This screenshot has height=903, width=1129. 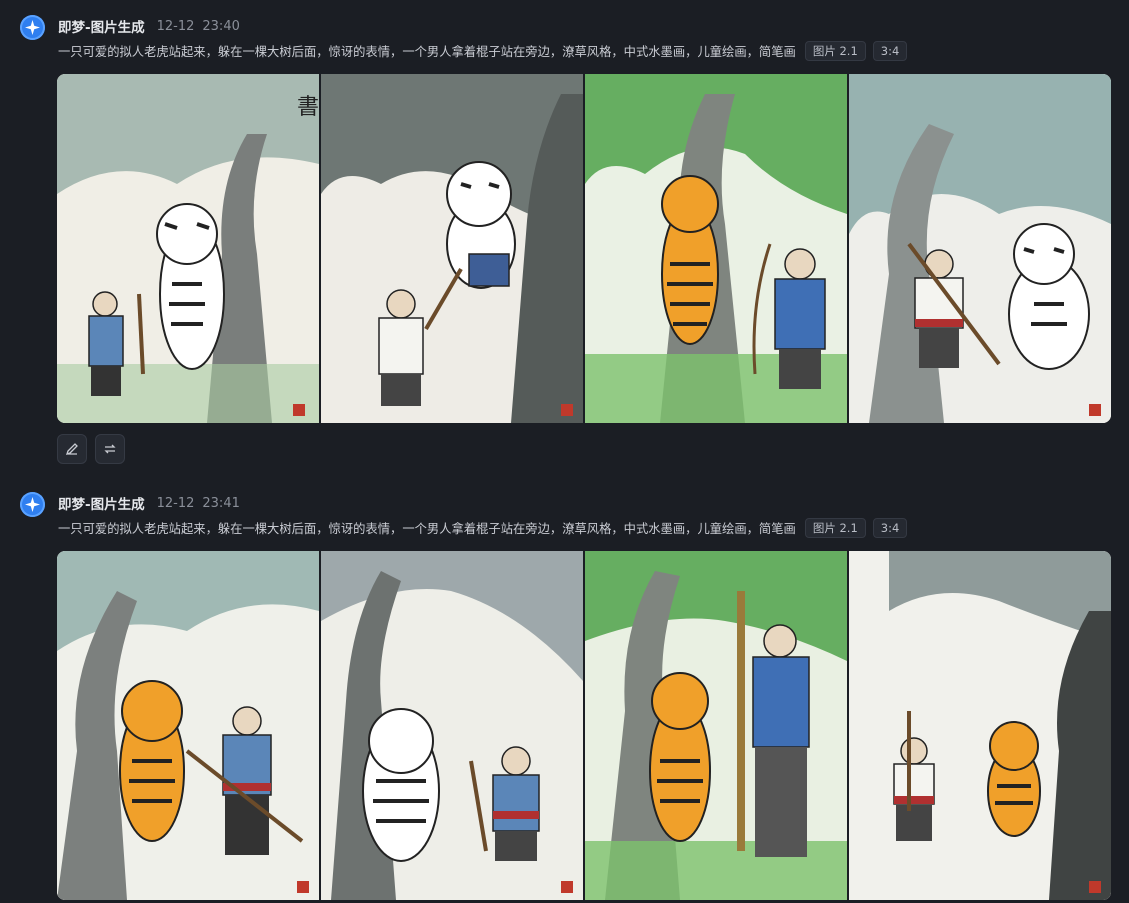 I want to click on edit-icon, so click(x=71, y=449).